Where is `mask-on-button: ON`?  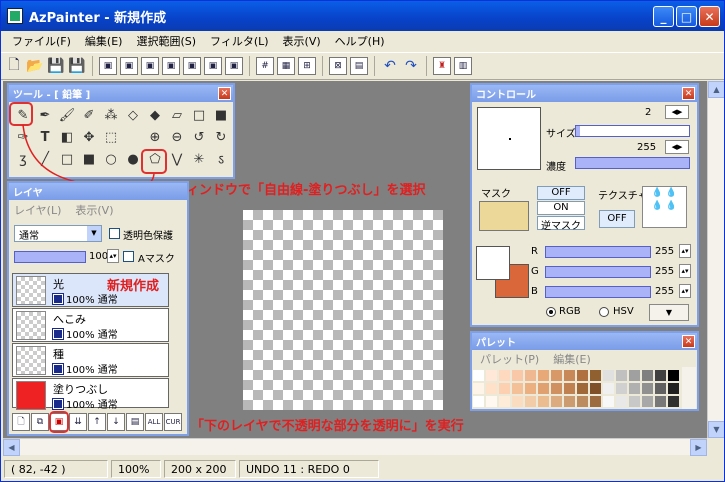
mask-on-button: ON is located at coordinates (561, 208).